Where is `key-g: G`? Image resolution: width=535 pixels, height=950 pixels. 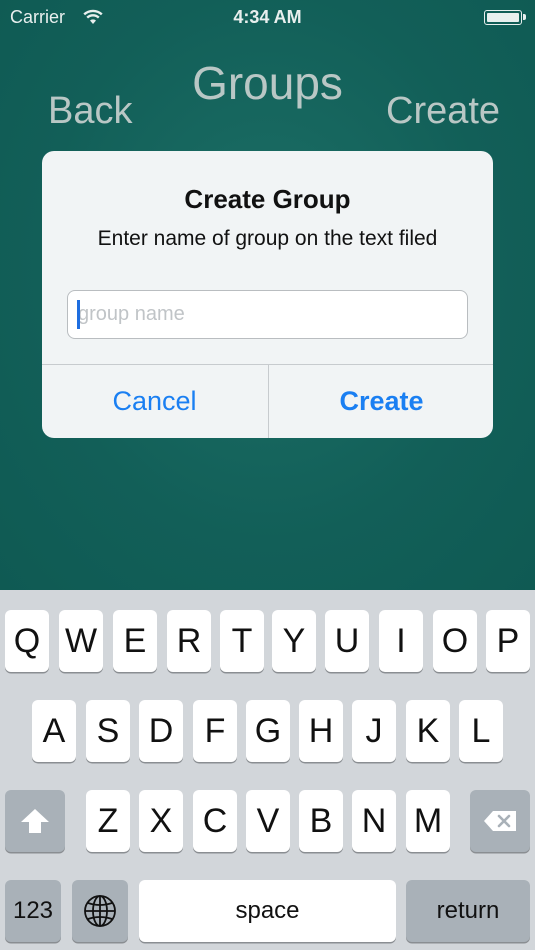 key-g: G is located at coordinates (268, 731).